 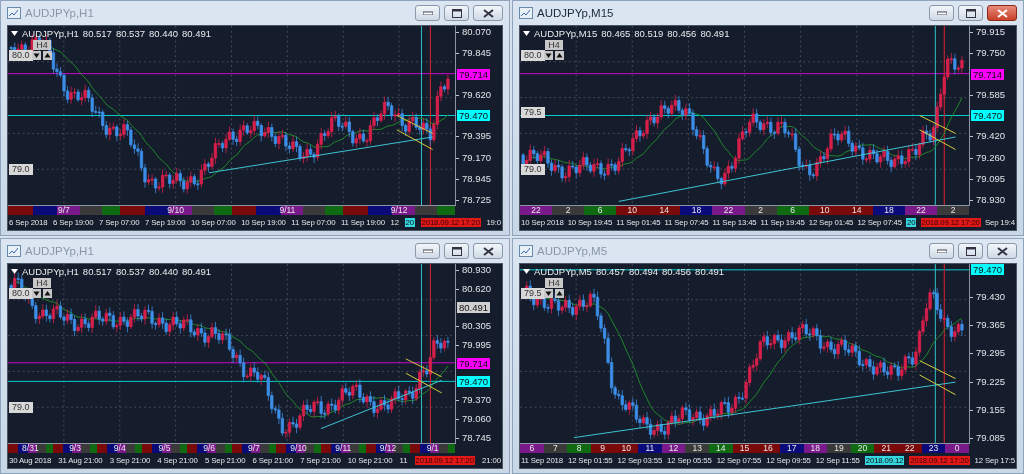 What do you see at coordinates (744, 448) in the screenshot?
I see `session-label: 15` at bounding box center [744, 448].